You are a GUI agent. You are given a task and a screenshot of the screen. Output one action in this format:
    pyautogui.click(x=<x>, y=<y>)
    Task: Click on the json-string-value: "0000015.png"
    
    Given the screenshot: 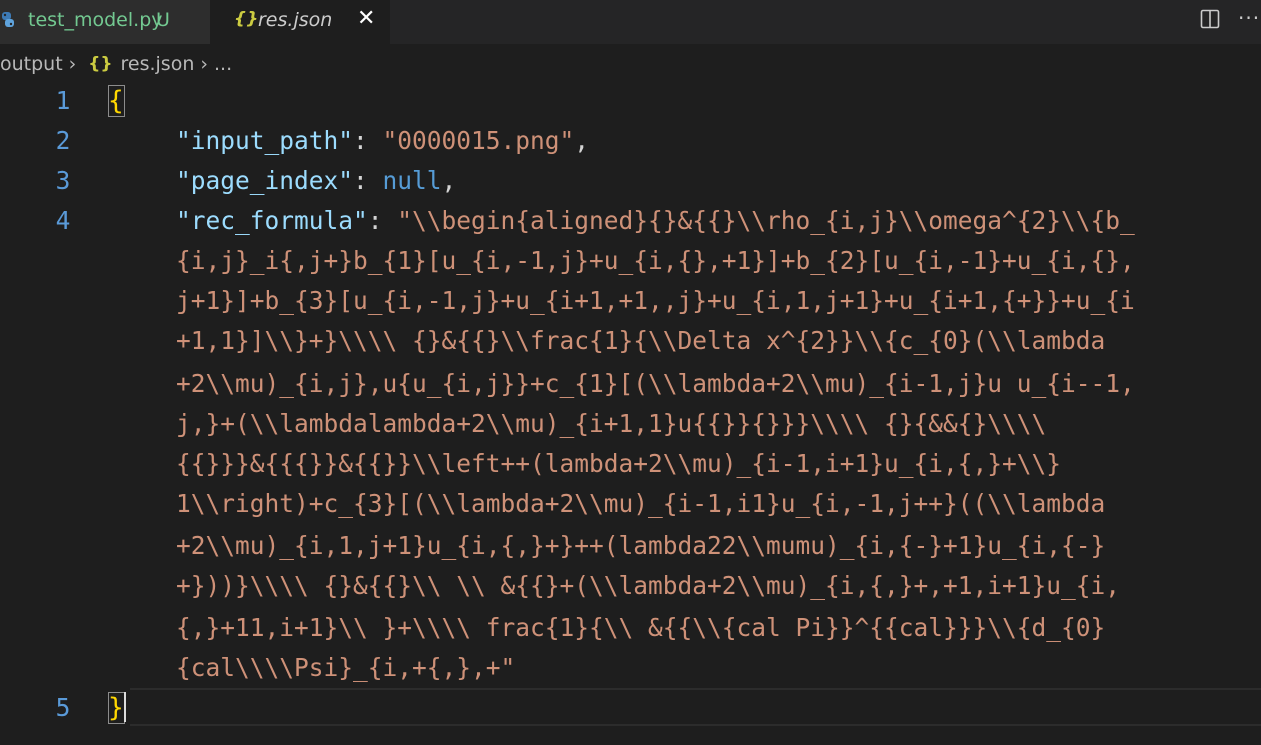 What is the action you would take?
    pyautogui.click(x=478, y=140)
    